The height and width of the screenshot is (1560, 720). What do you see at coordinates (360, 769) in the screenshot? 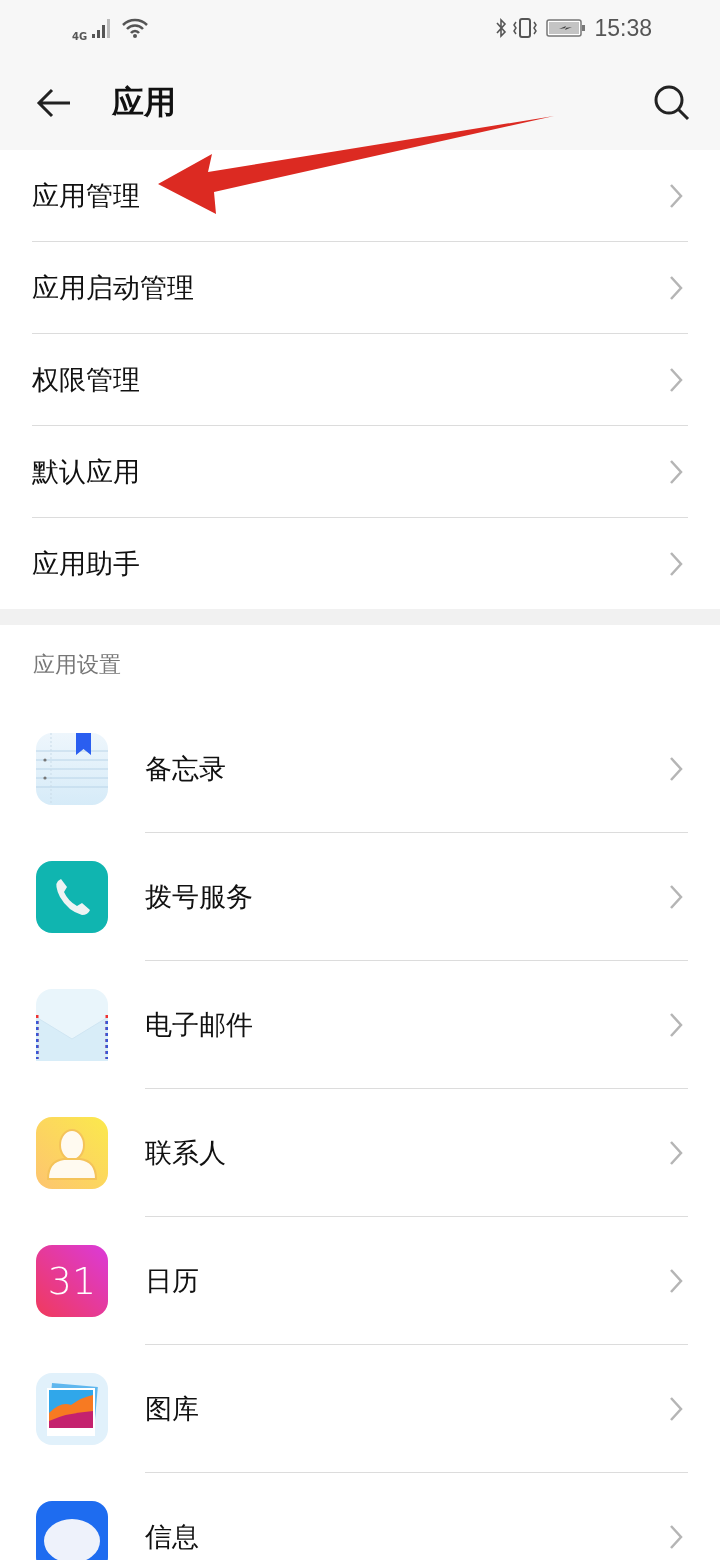
I see `app-row: 备忘录` at bounding box center [360, 769].